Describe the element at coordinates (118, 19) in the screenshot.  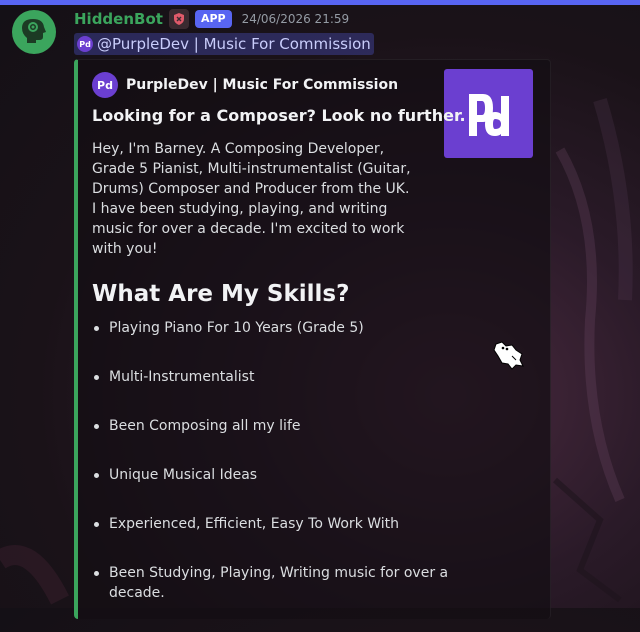
I see `username: HiddenBot` at that location.